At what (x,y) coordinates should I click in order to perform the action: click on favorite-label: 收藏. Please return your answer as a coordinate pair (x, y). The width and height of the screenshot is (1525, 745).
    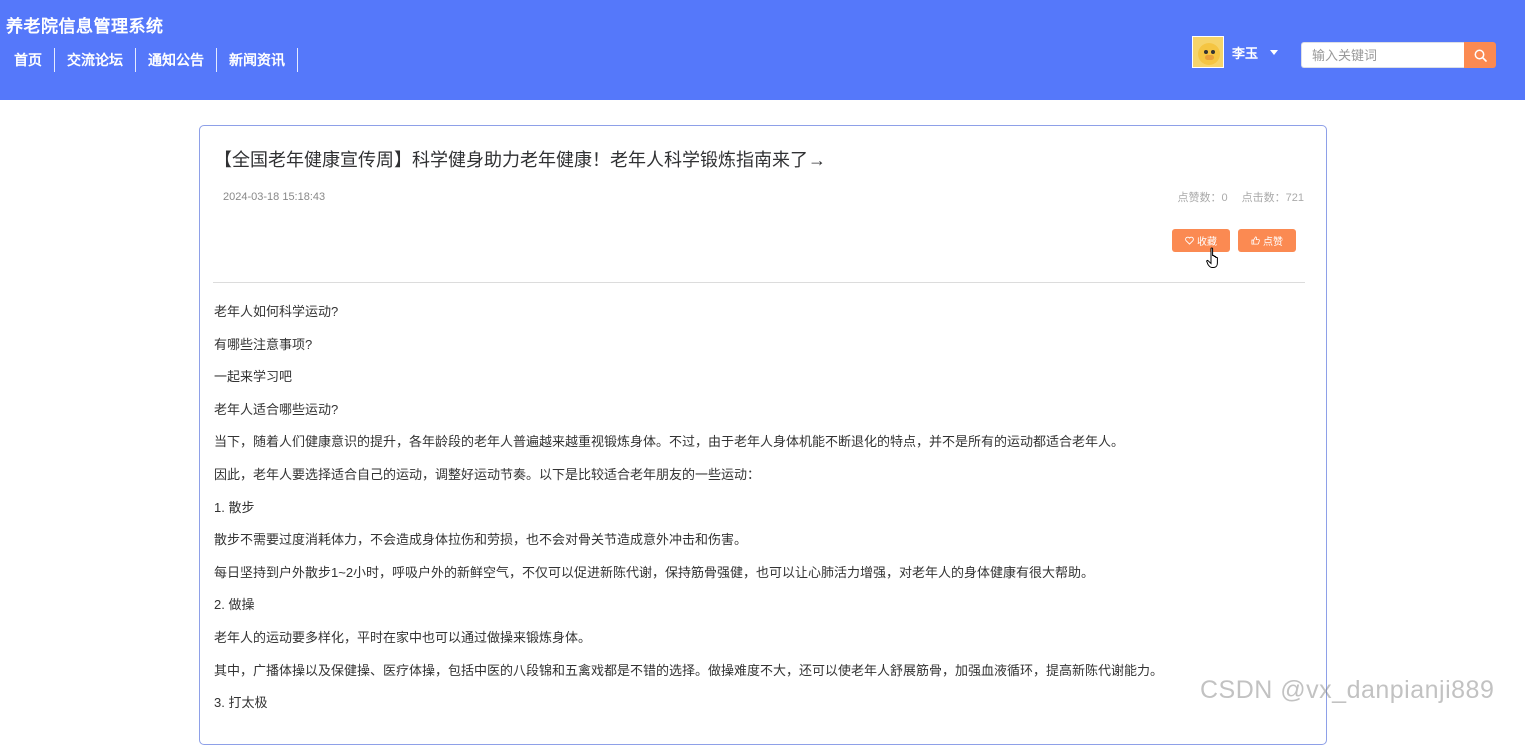
    Looking at the image, I should click on (1207, 242).